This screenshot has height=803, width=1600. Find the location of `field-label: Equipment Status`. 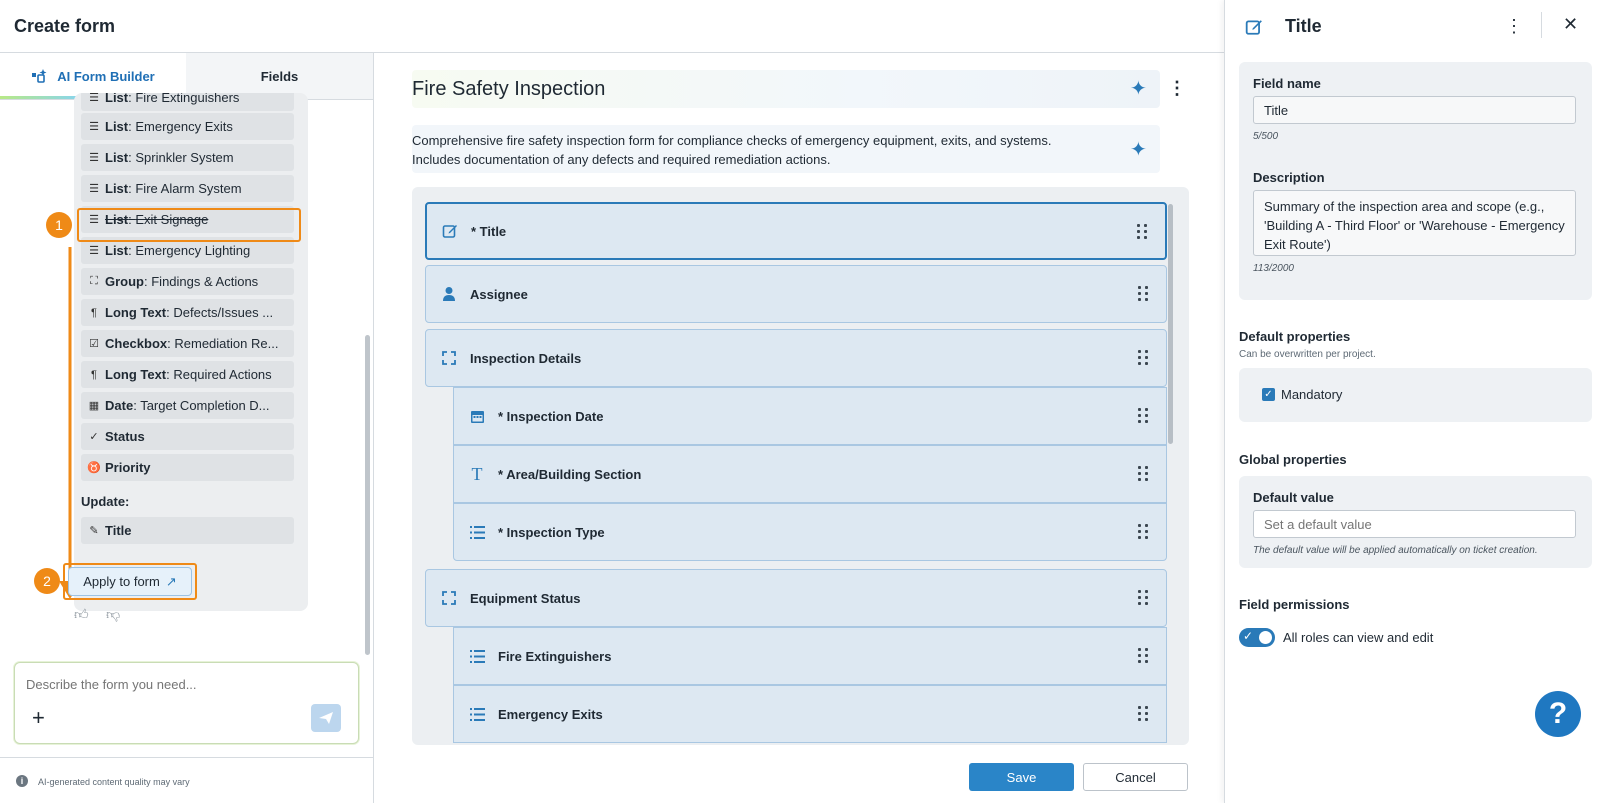

field-label: Equipment Status is located at coordinates (525, 598).